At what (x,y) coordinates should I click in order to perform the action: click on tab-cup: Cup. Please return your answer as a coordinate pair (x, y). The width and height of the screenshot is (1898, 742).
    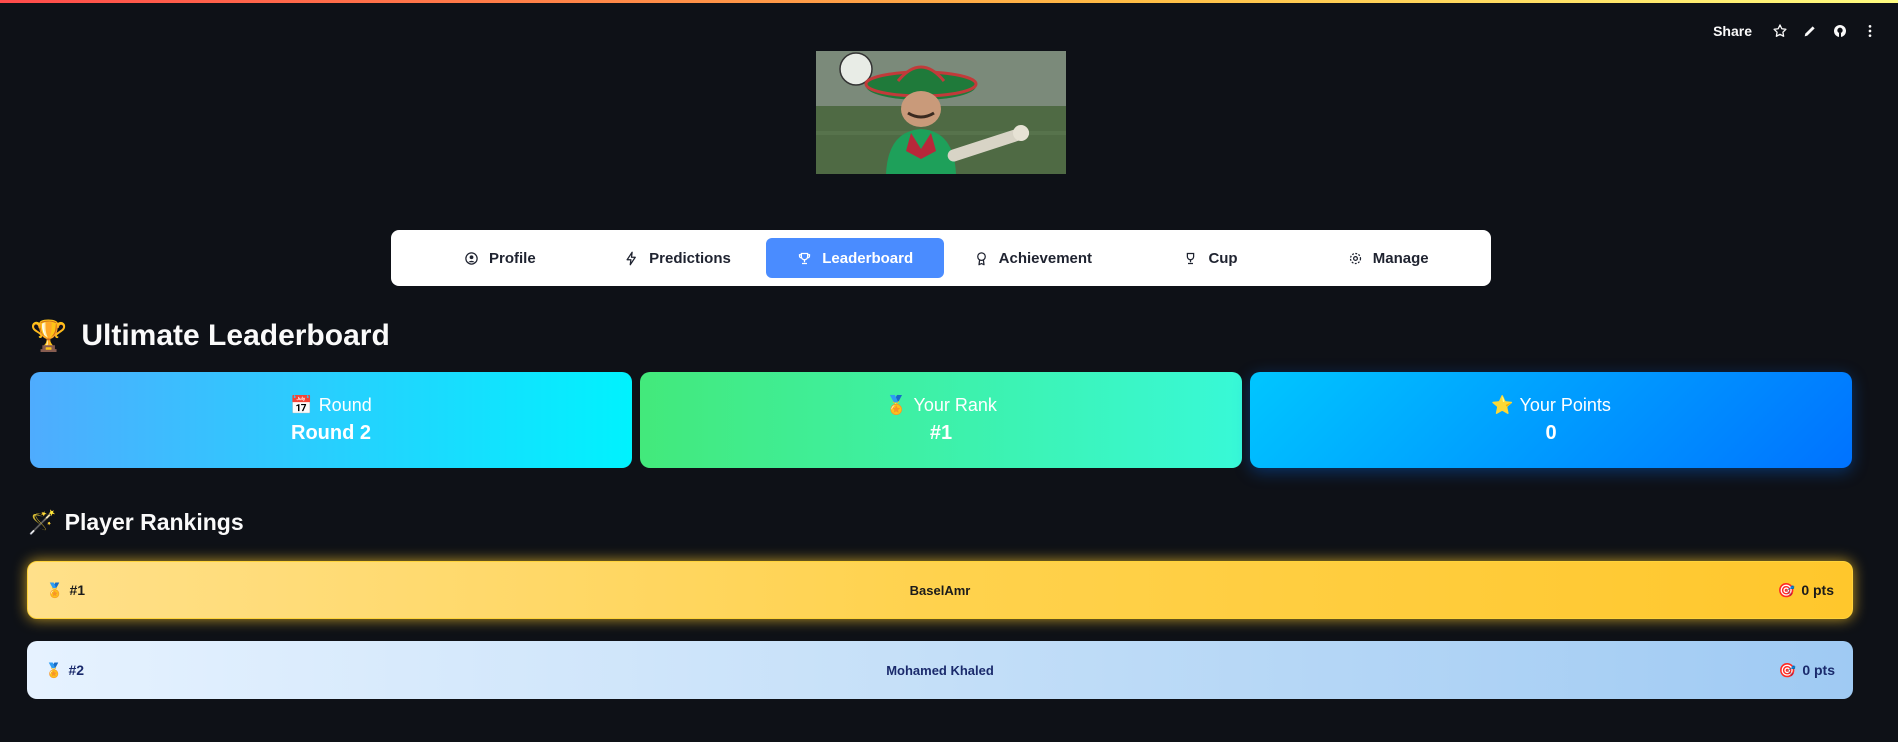
    Looking at the image, I should click on (1211, 258).